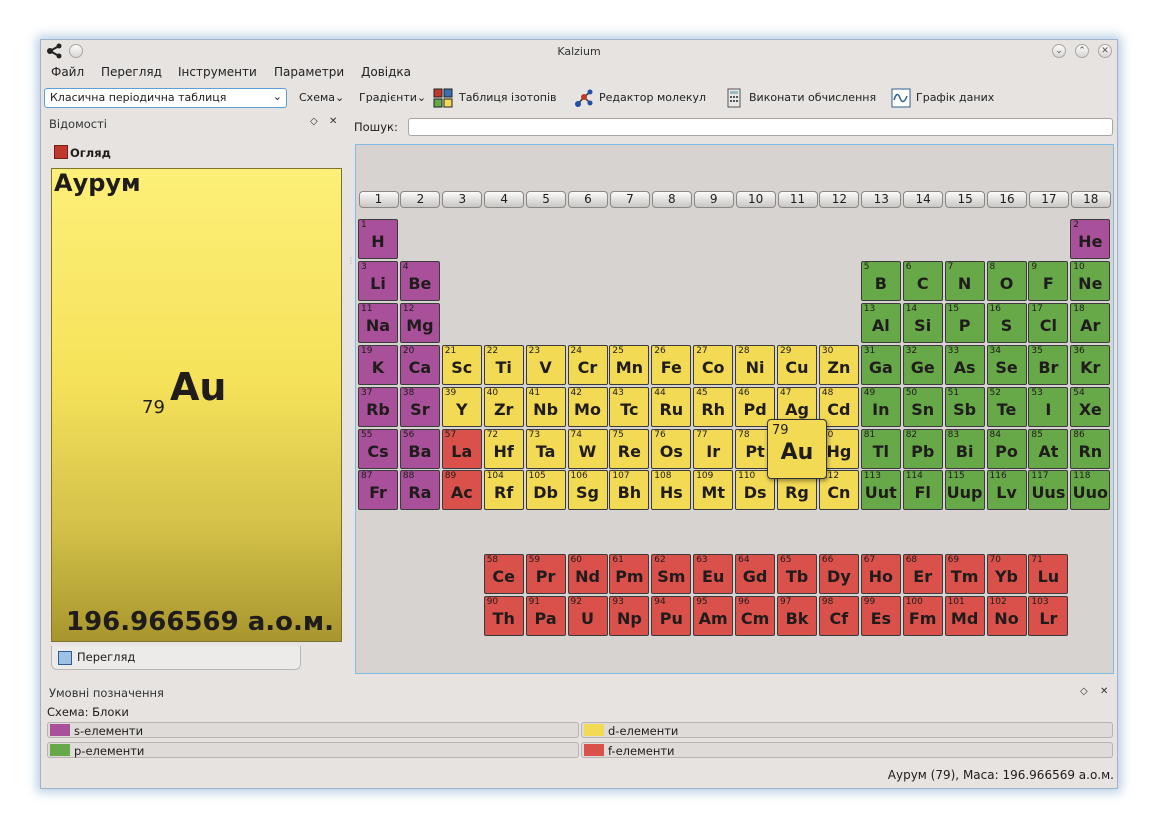  What do you see at coordinates (588, 199) in the screenshot?
I see `group-header-6: 6` at bounding box center [588, 199].